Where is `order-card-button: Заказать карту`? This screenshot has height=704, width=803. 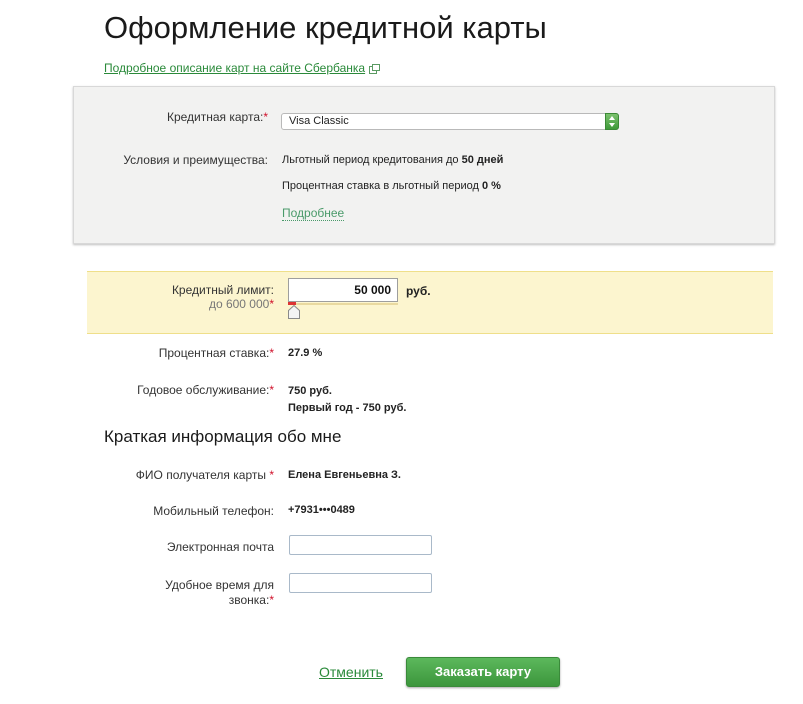
order-card-button: Заказать карту is located at coordinates (483, 672).